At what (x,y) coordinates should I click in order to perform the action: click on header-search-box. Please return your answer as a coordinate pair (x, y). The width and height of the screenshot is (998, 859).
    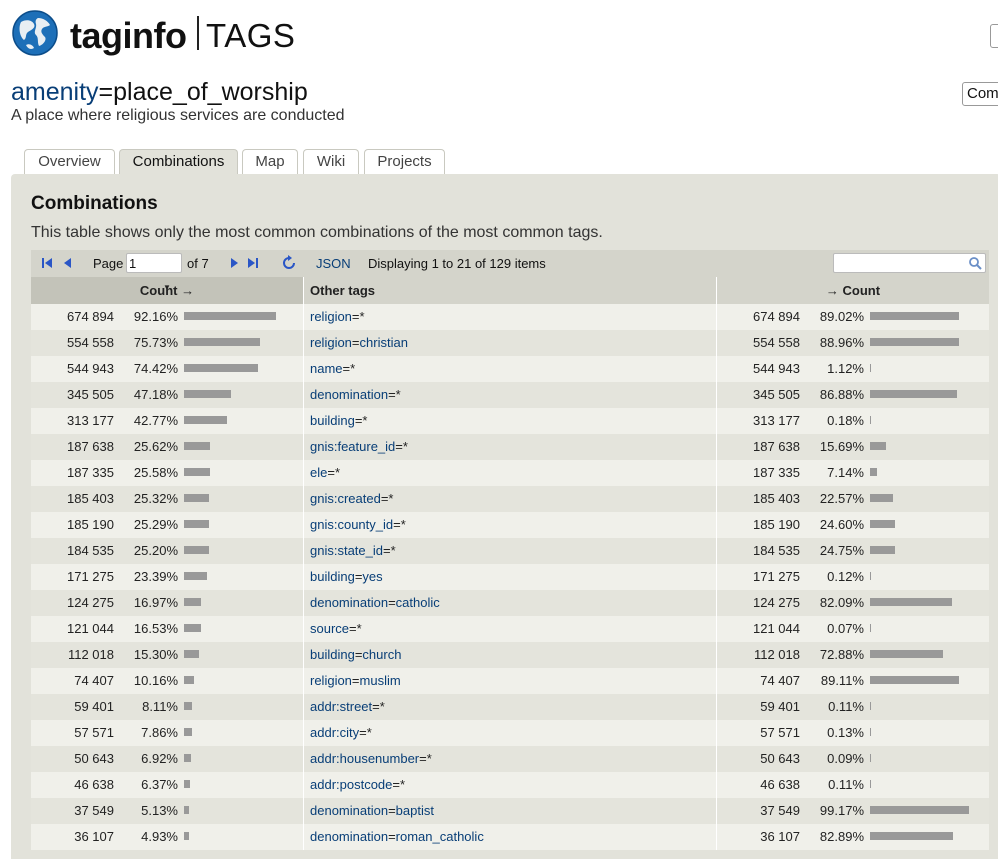
    Looking at the image, I should click on (994, 36).